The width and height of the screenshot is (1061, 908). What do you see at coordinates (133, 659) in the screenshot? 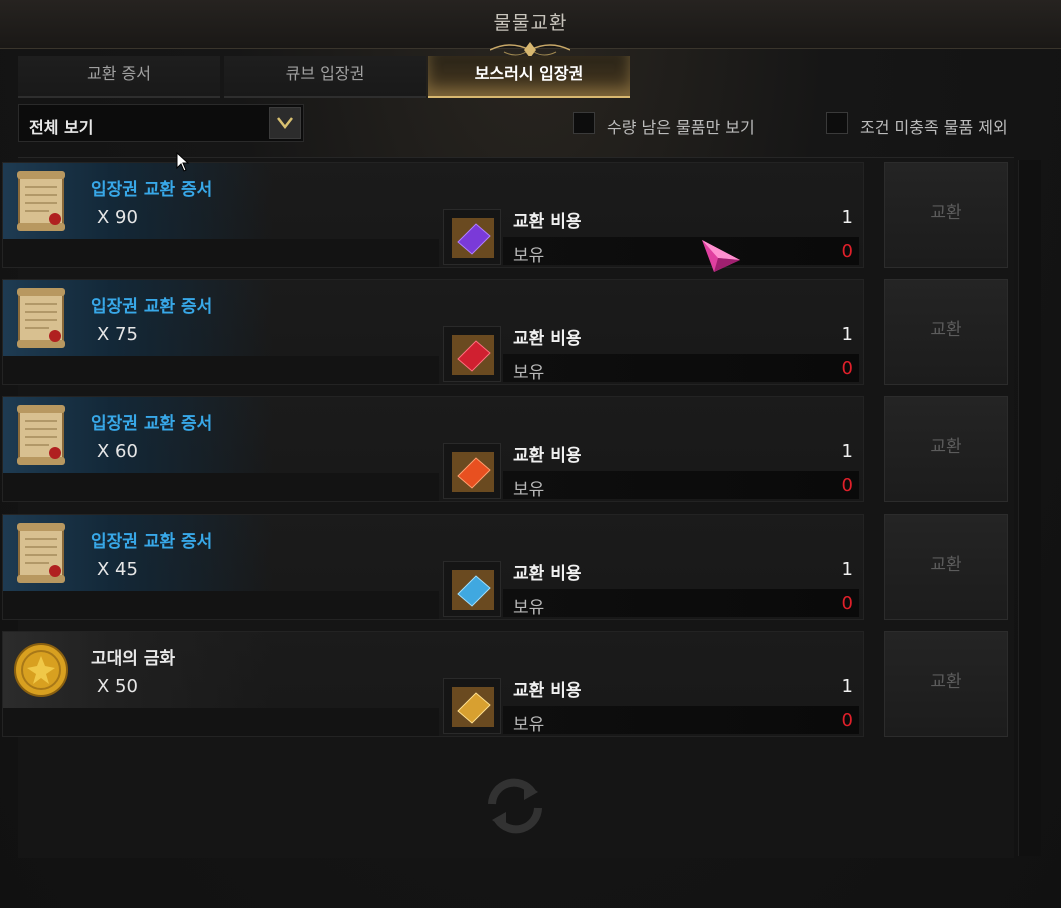
I see `item-name: 고대의 금화` at bounding box center [133, 659].